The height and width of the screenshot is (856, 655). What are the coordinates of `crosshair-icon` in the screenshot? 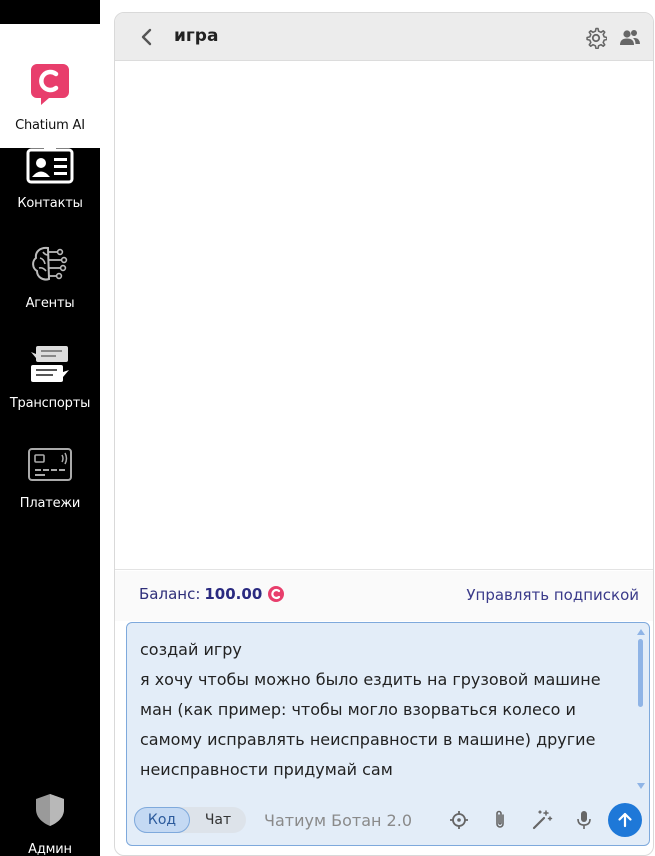 It's located at (459, 820).